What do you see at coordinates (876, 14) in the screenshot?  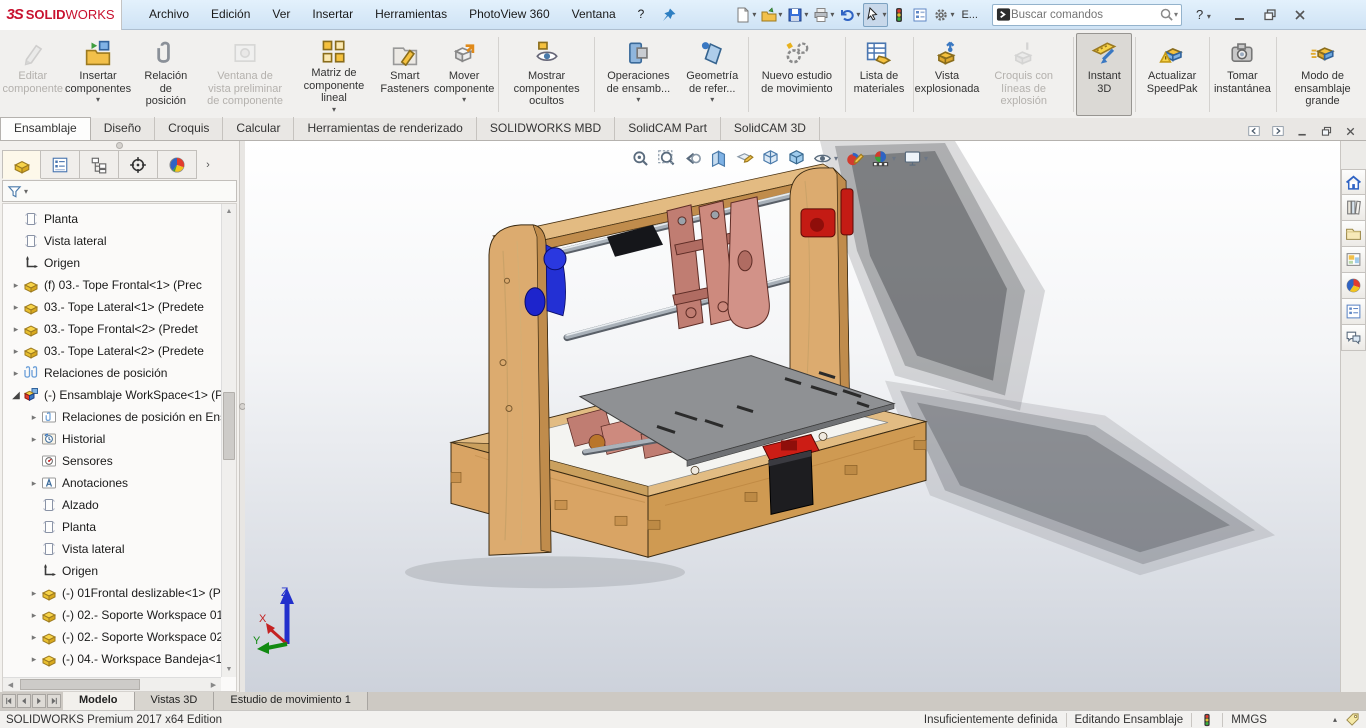 I see `select-tool-button: ▾` at bounding box center [876, 14].